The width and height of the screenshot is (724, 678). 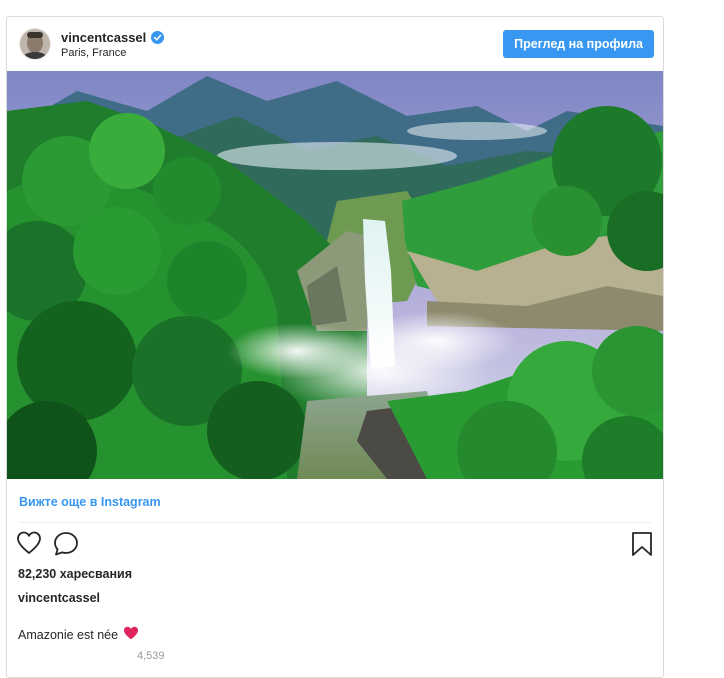 What do you see at coordinates (103, 37) in the screenshot?
I see `username: vincentcassel` at bounding box center [103, 37].